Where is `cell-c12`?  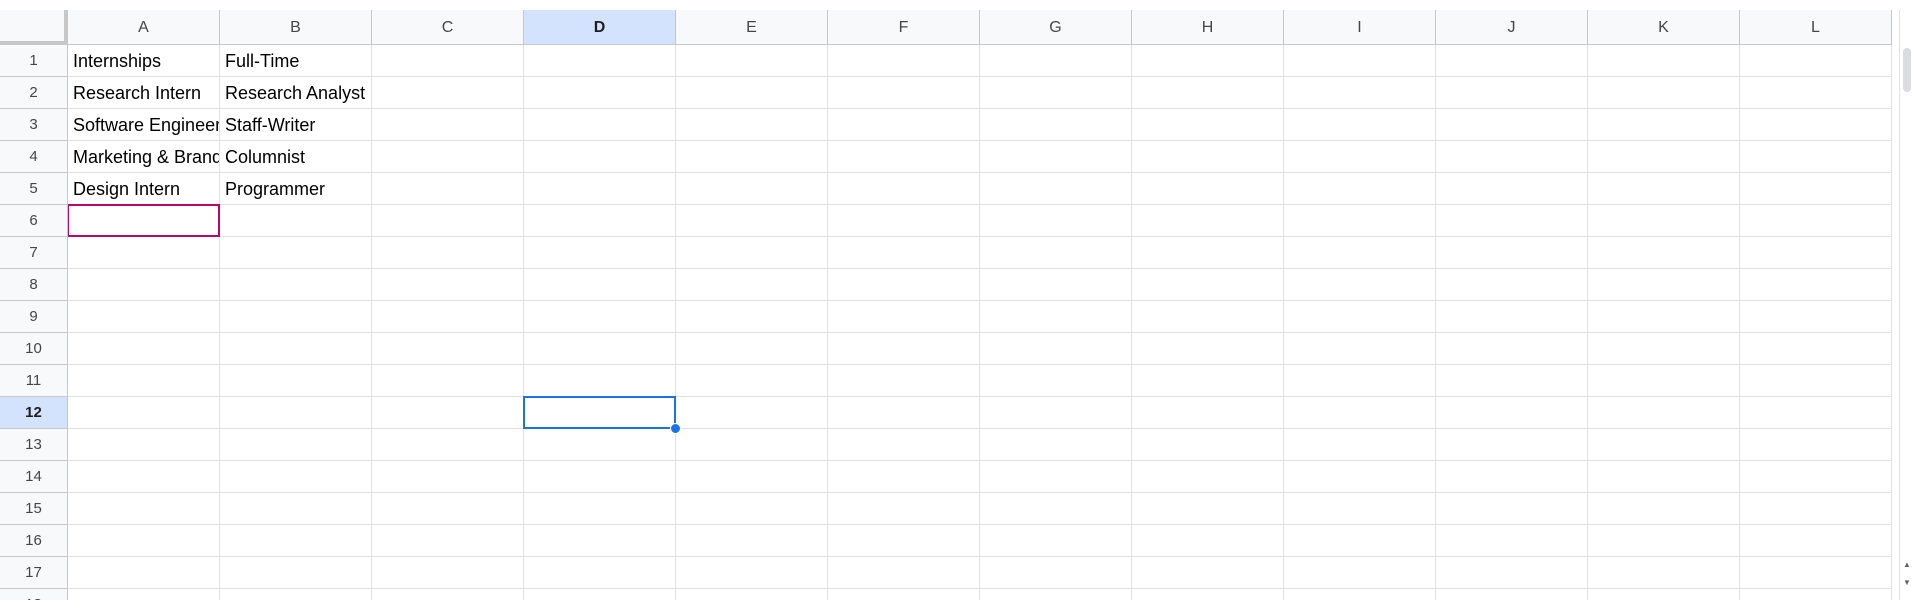 cell-c12 is located at coordinates (448, 413).